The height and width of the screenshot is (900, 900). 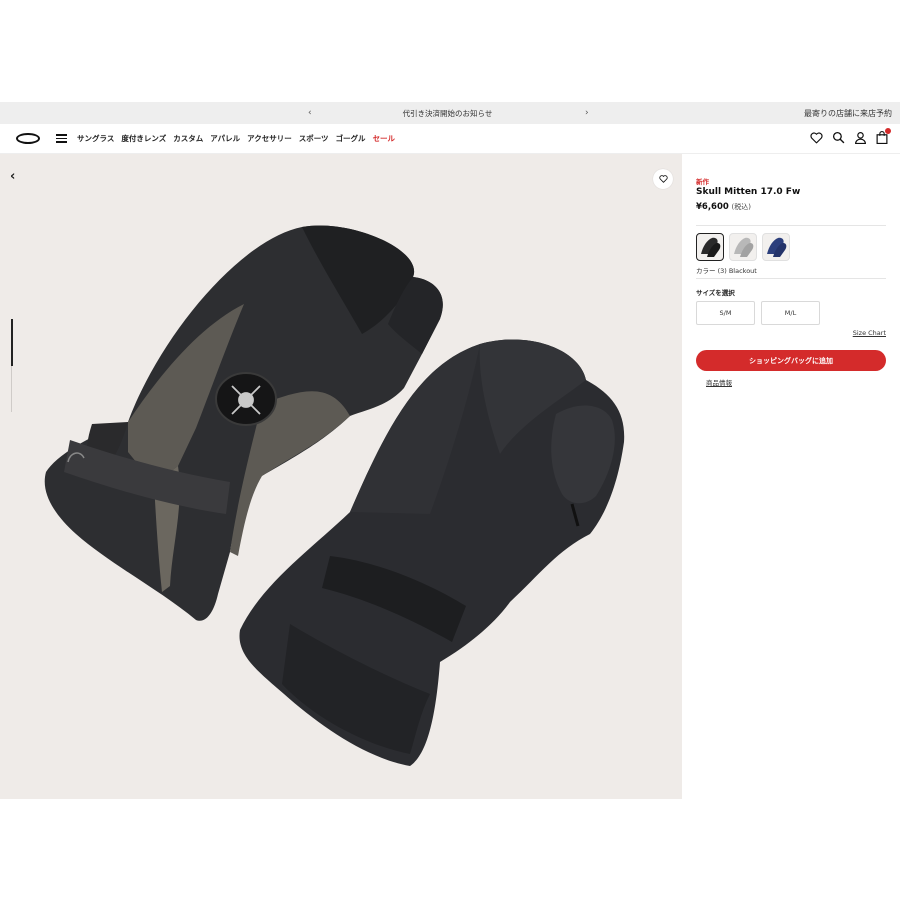 What do you see at coordinates (188, 138) in the screenshot?
I see `menu-item-custom: カスタム` at bounding box center [188, 138].